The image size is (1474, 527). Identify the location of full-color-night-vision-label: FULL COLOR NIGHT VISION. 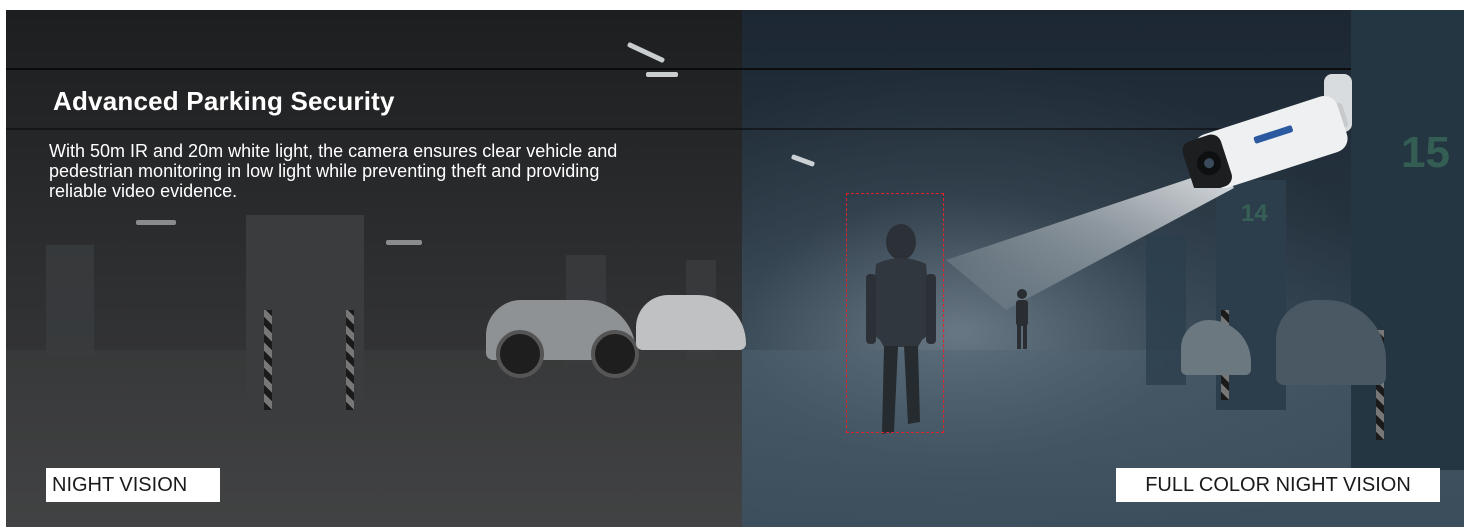
(1278, 485).